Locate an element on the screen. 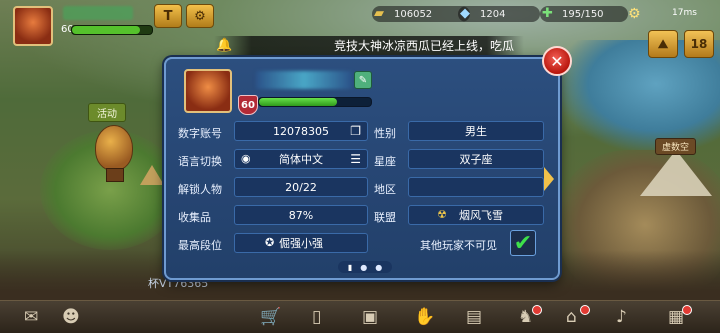 The height and width of the screenshot is (333, 720). rank-field: ✪ 倔强小强 is located at coordinates (301, 243).